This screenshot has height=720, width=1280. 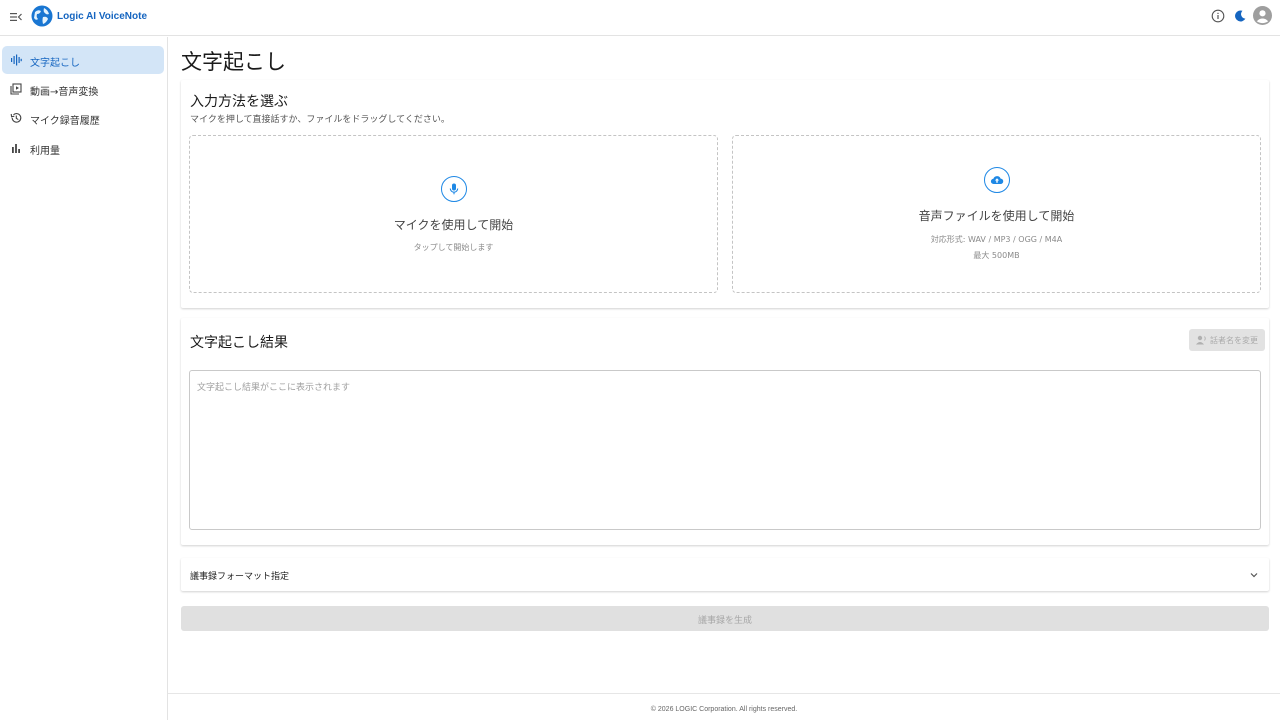 What do you see at coordinates (1254, 575) in the screenshot?
I see `chevron-down-icon` at bounding box center [1254, 575].